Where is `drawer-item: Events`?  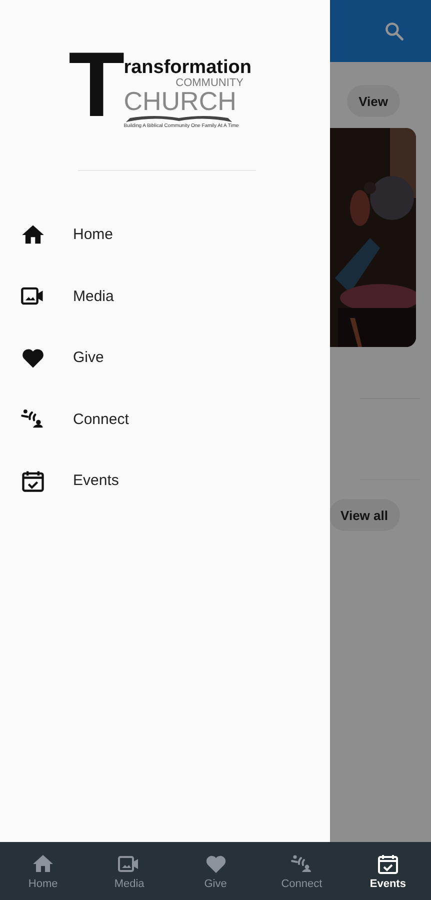 drawer-item: Events is located at coordinates (165, 481).